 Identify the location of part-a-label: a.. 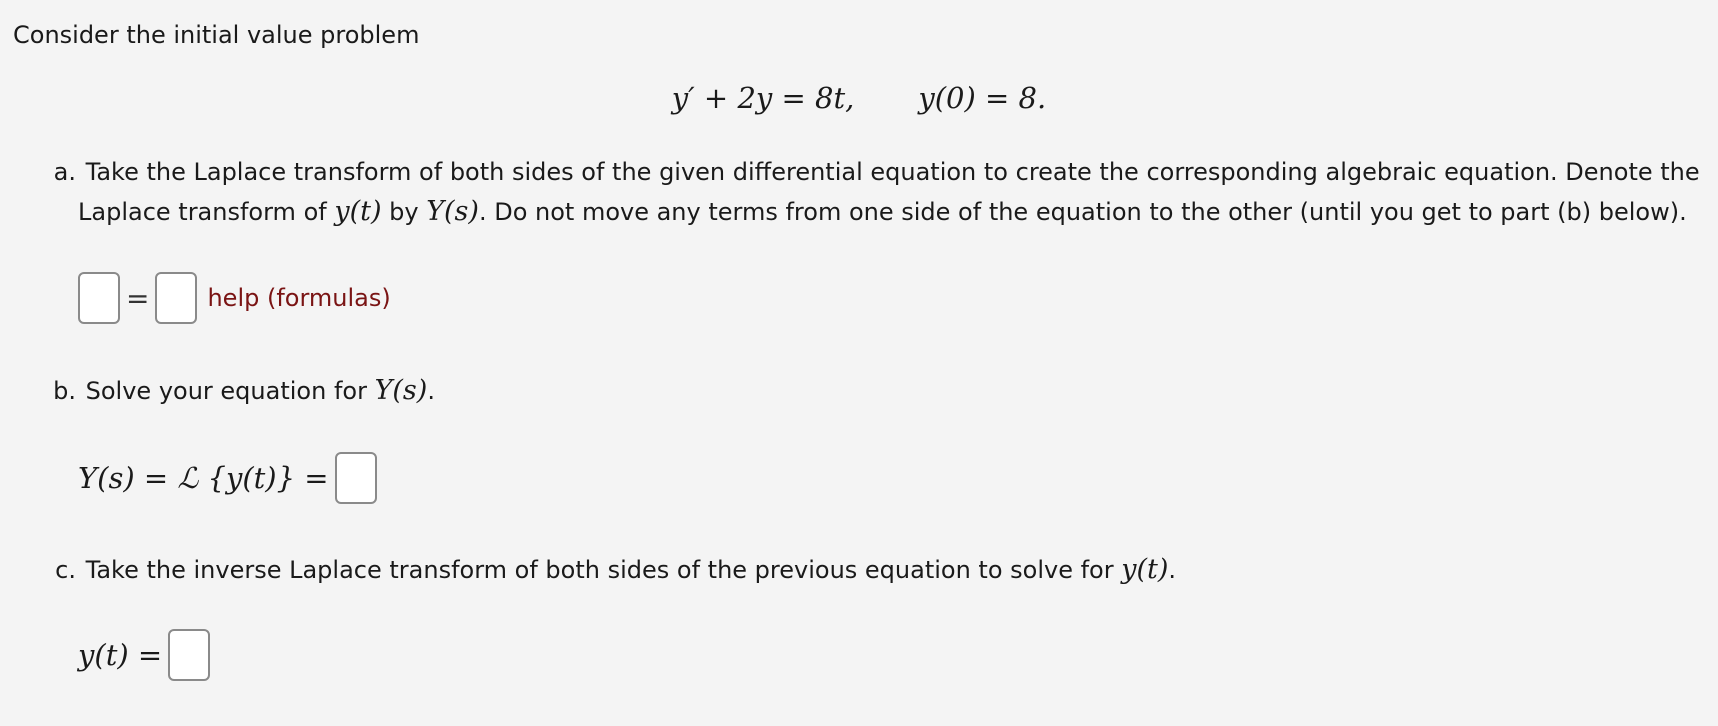
(64, 172).